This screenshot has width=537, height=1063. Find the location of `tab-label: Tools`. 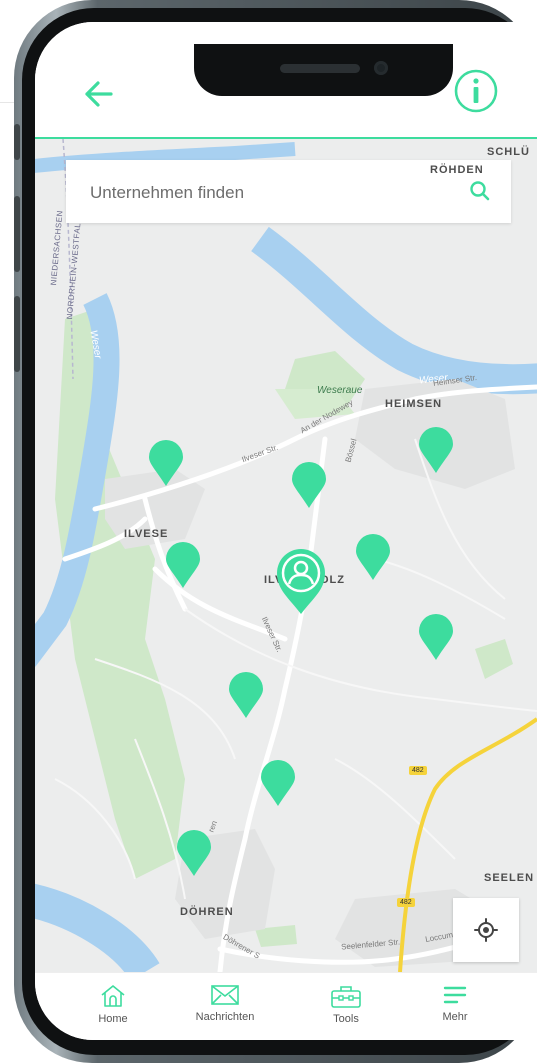

tab-label: Tools is located at coordinates (346, 1019).